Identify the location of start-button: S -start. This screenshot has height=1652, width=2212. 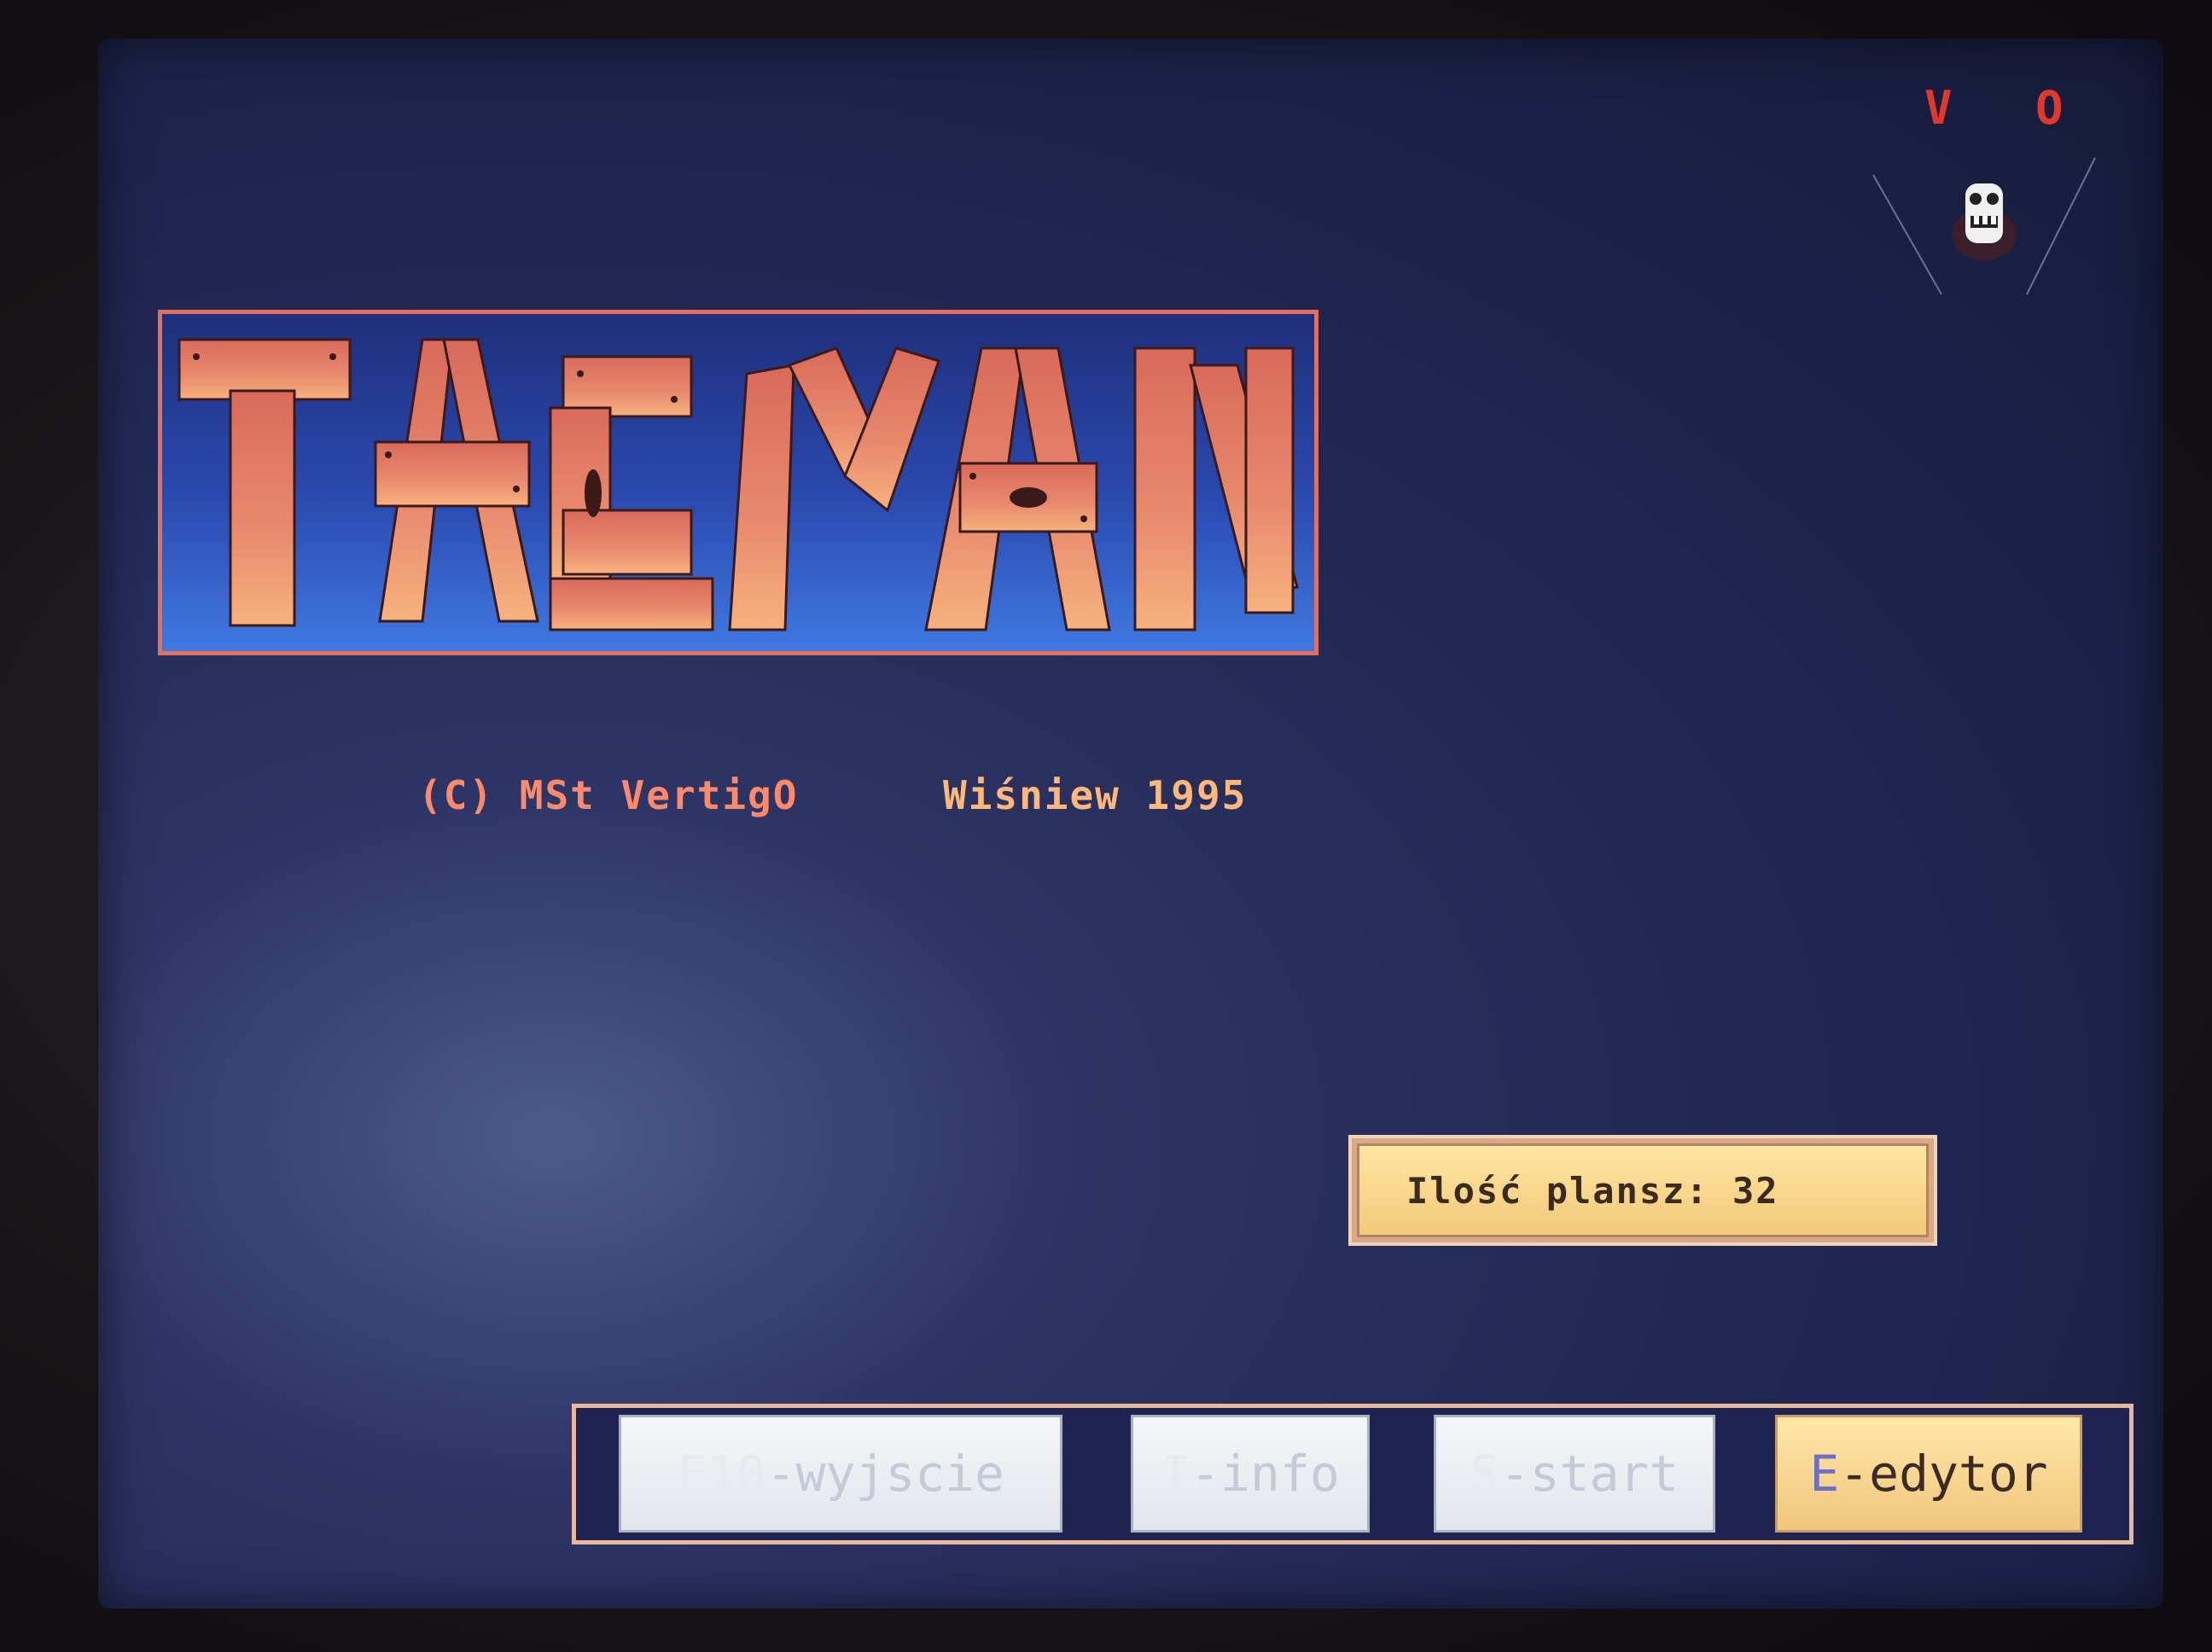
(1574, 1474).